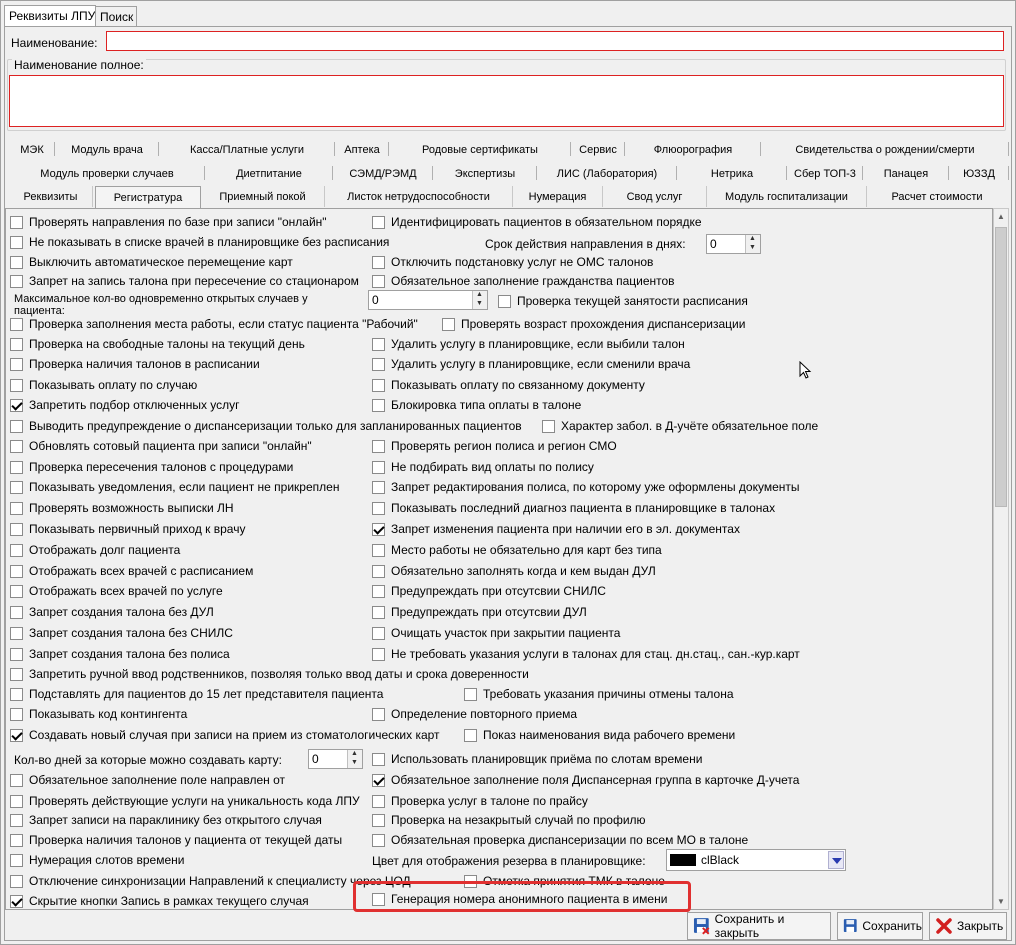  I want to click on chevron-down-icon, so click(836, 860).